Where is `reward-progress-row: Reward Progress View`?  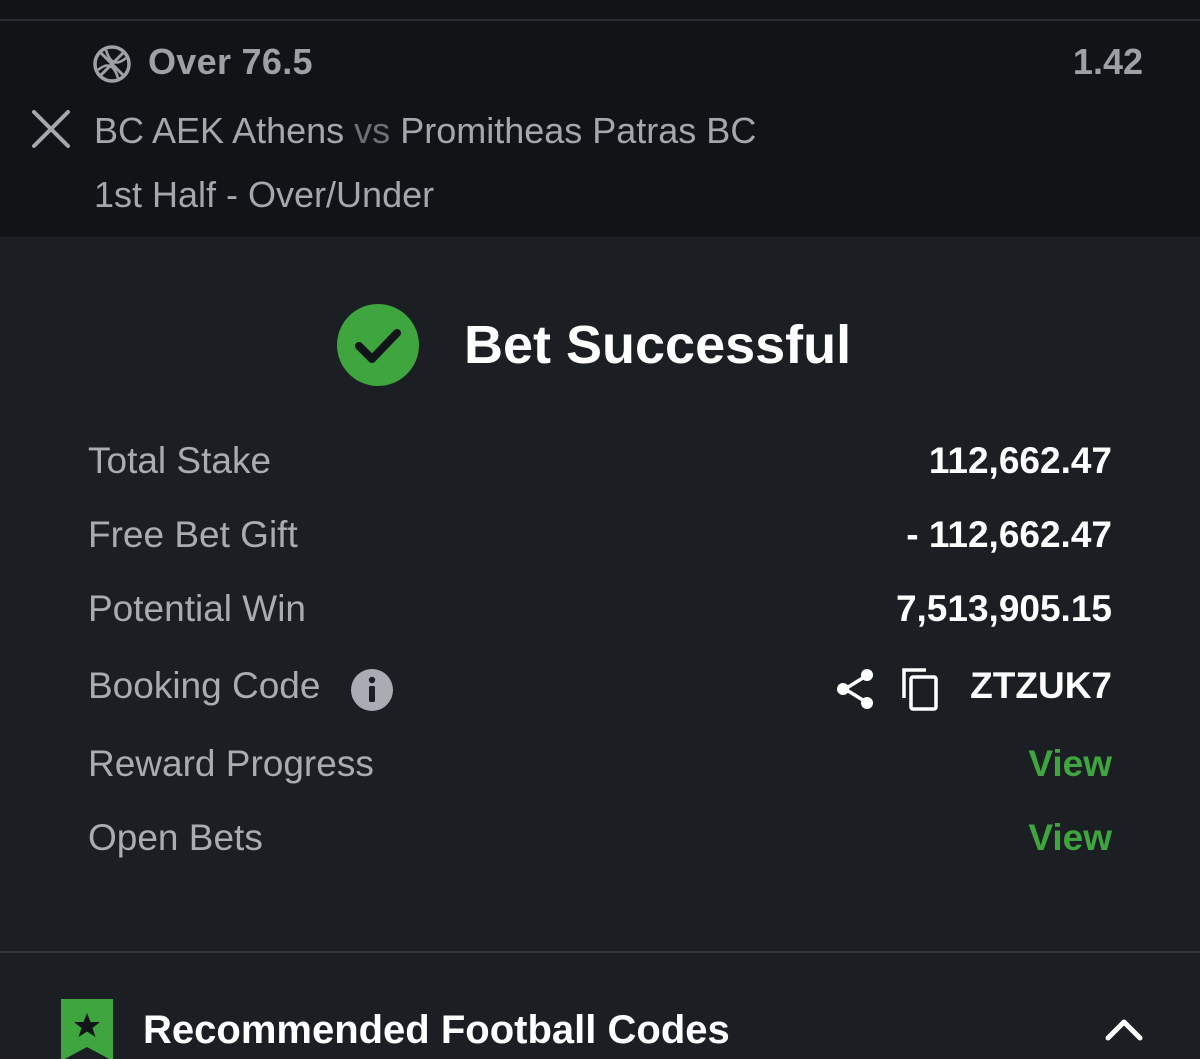 reward-progress-row: Reward Progress View is located at coordinates (600, 768).